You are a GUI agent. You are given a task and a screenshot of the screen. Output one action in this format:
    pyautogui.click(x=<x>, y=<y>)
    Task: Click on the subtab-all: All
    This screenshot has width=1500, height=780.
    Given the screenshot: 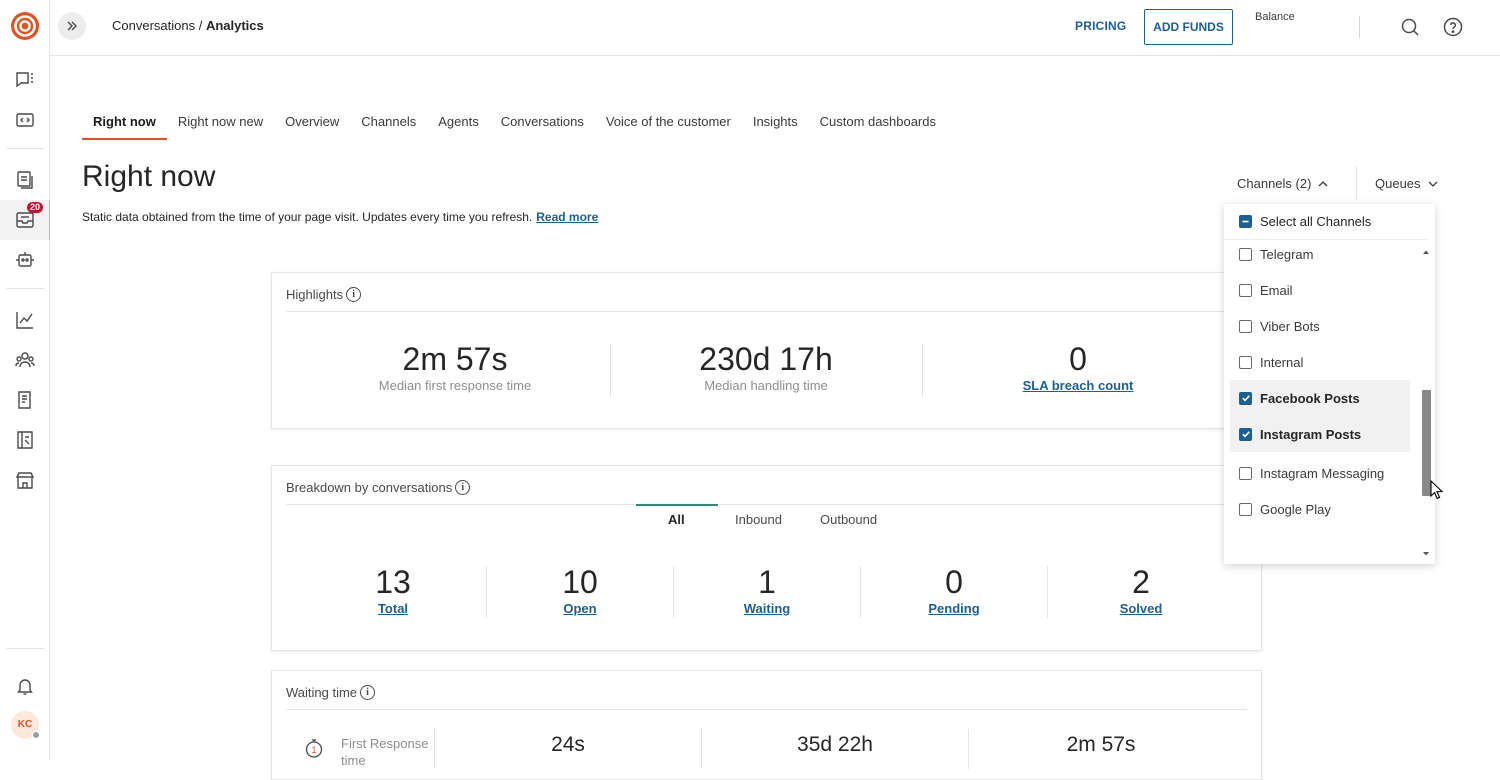 What is the action you would take?
    pyautogui.click(x=676, y=519)
    